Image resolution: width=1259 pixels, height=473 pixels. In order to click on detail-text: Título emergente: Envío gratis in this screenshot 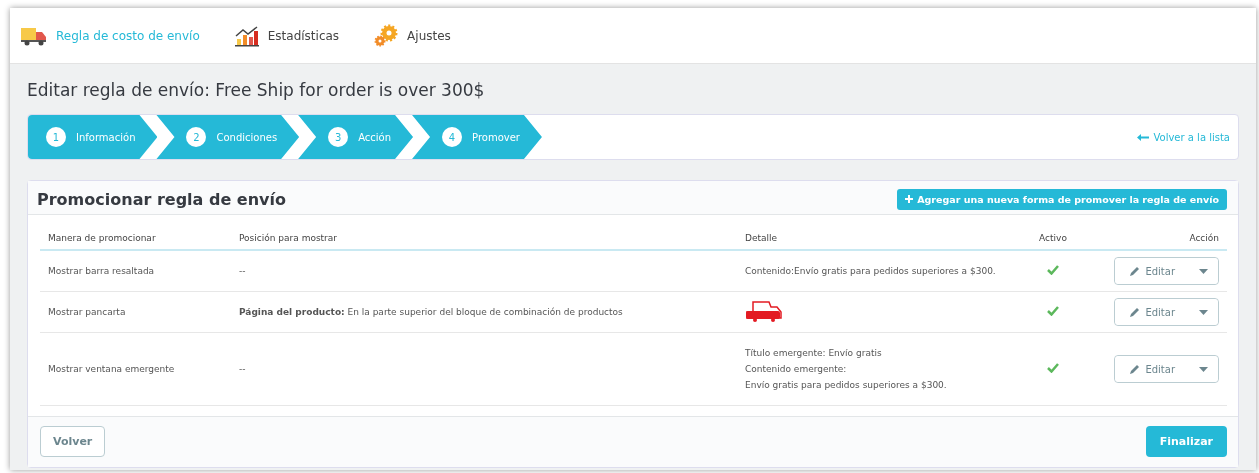, I will do `click(814, 353)`.